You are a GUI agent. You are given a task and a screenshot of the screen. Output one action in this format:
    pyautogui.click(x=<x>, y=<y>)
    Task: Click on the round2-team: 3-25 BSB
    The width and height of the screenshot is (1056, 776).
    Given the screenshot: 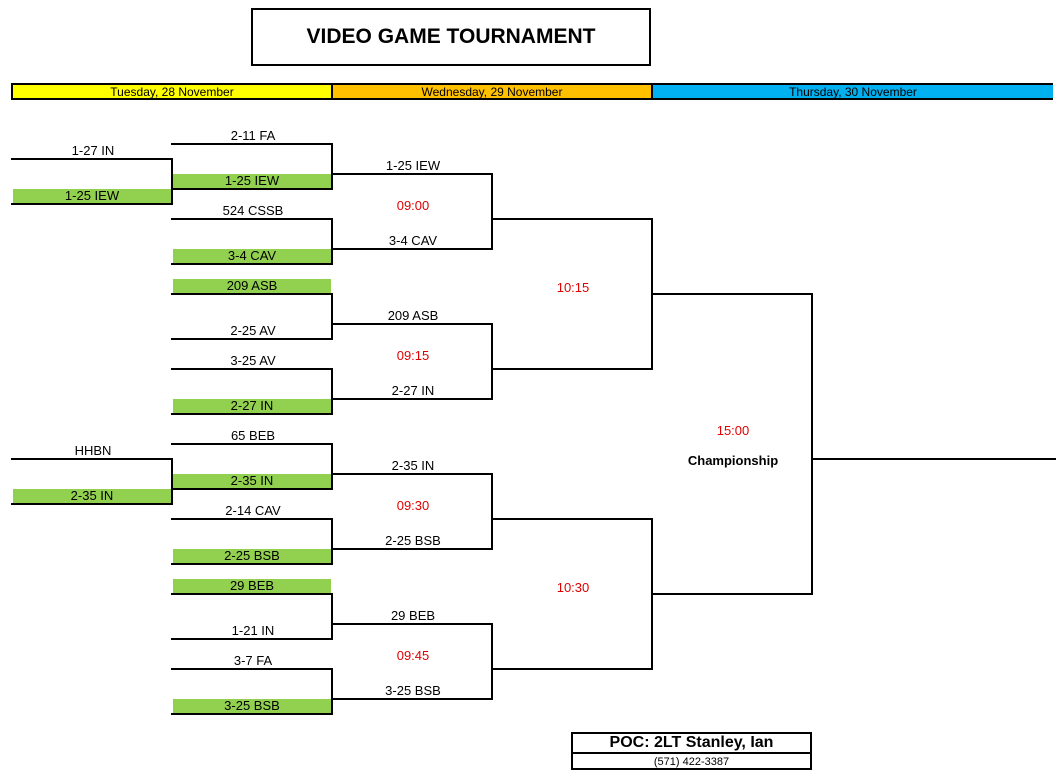 What is the action you would take?
    pyautogui.click(x=413, y=690)
    